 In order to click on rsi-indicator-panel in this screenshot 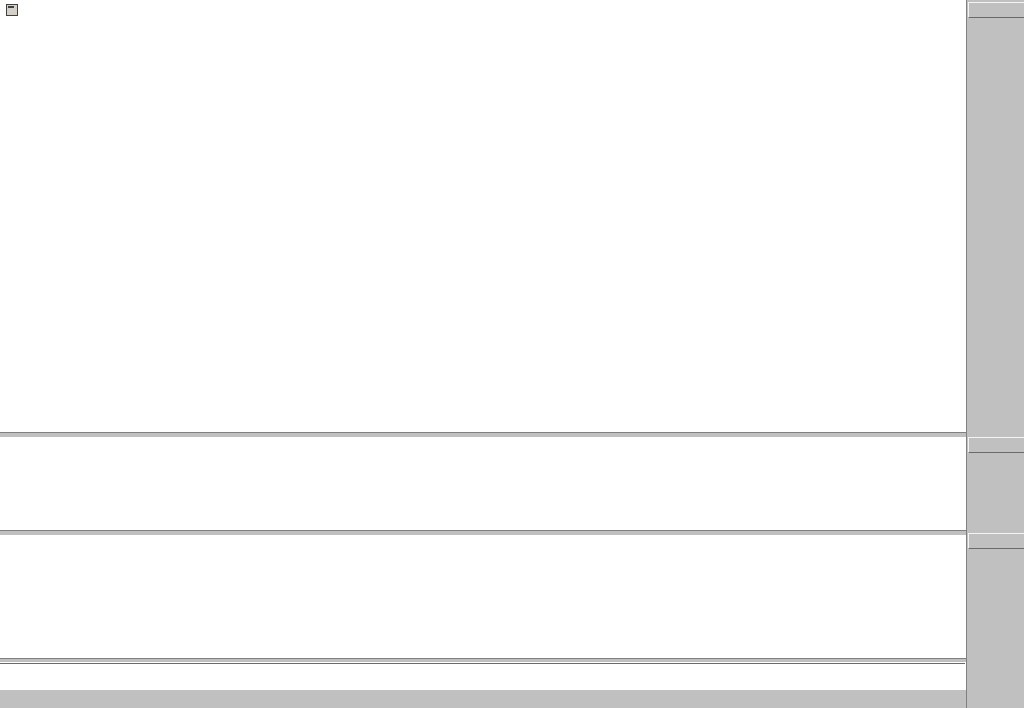, I will do `click(483, 484)`.